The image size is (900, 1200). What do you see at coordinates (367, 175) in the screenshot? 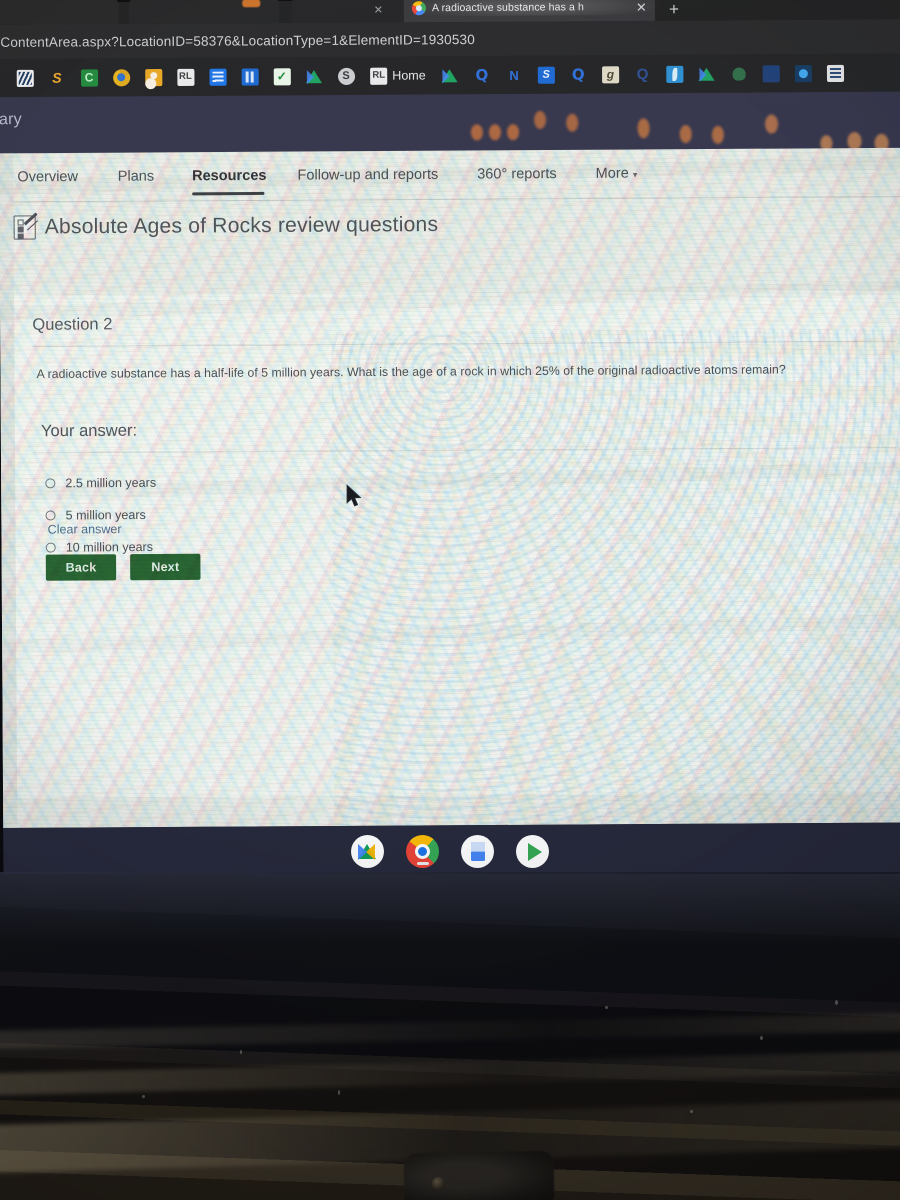
I see `nav-tab-follow-up-and-reports: Follow-up and reports` at bounding box center [367, 175].